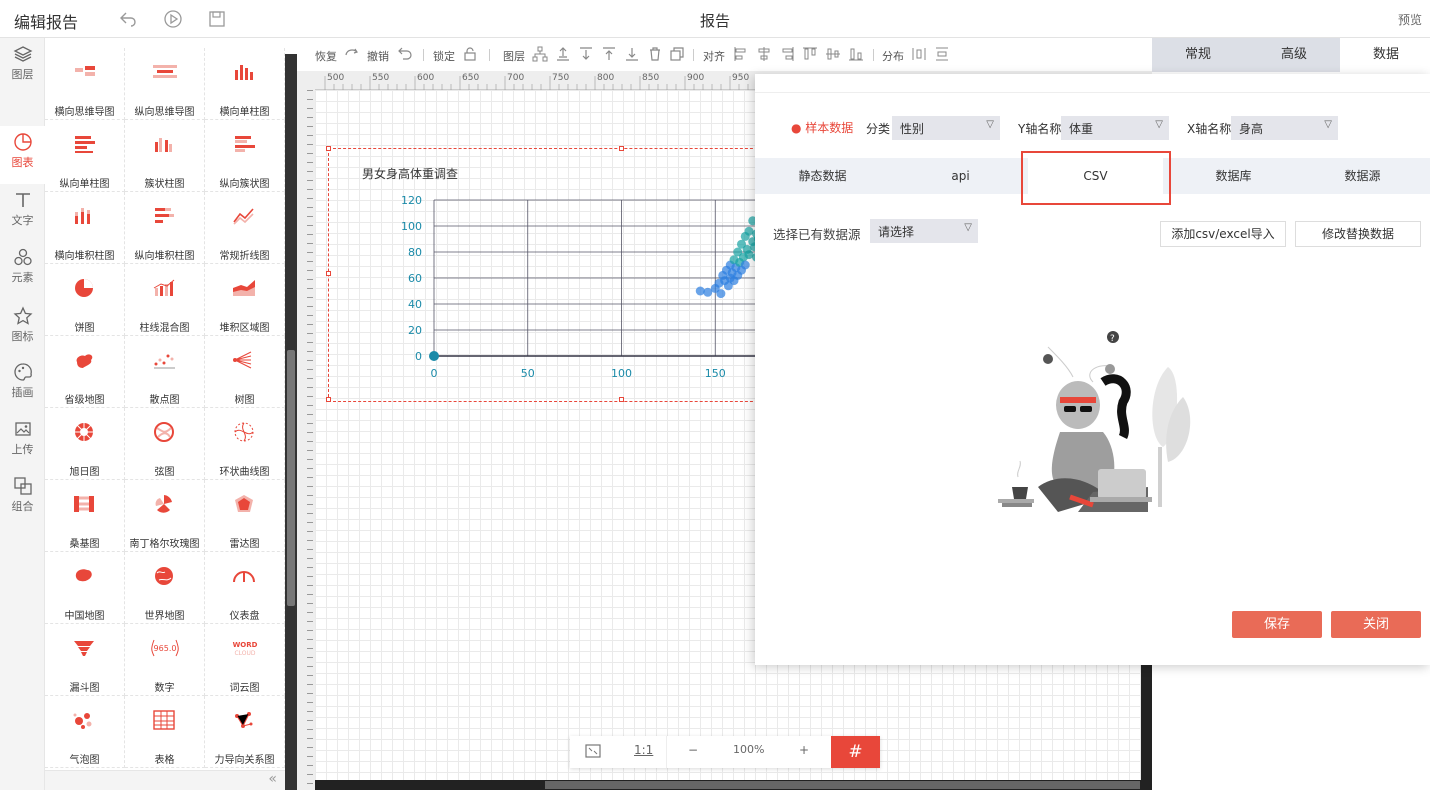  I want to click on component-item: 弦图, so click(165, 444).